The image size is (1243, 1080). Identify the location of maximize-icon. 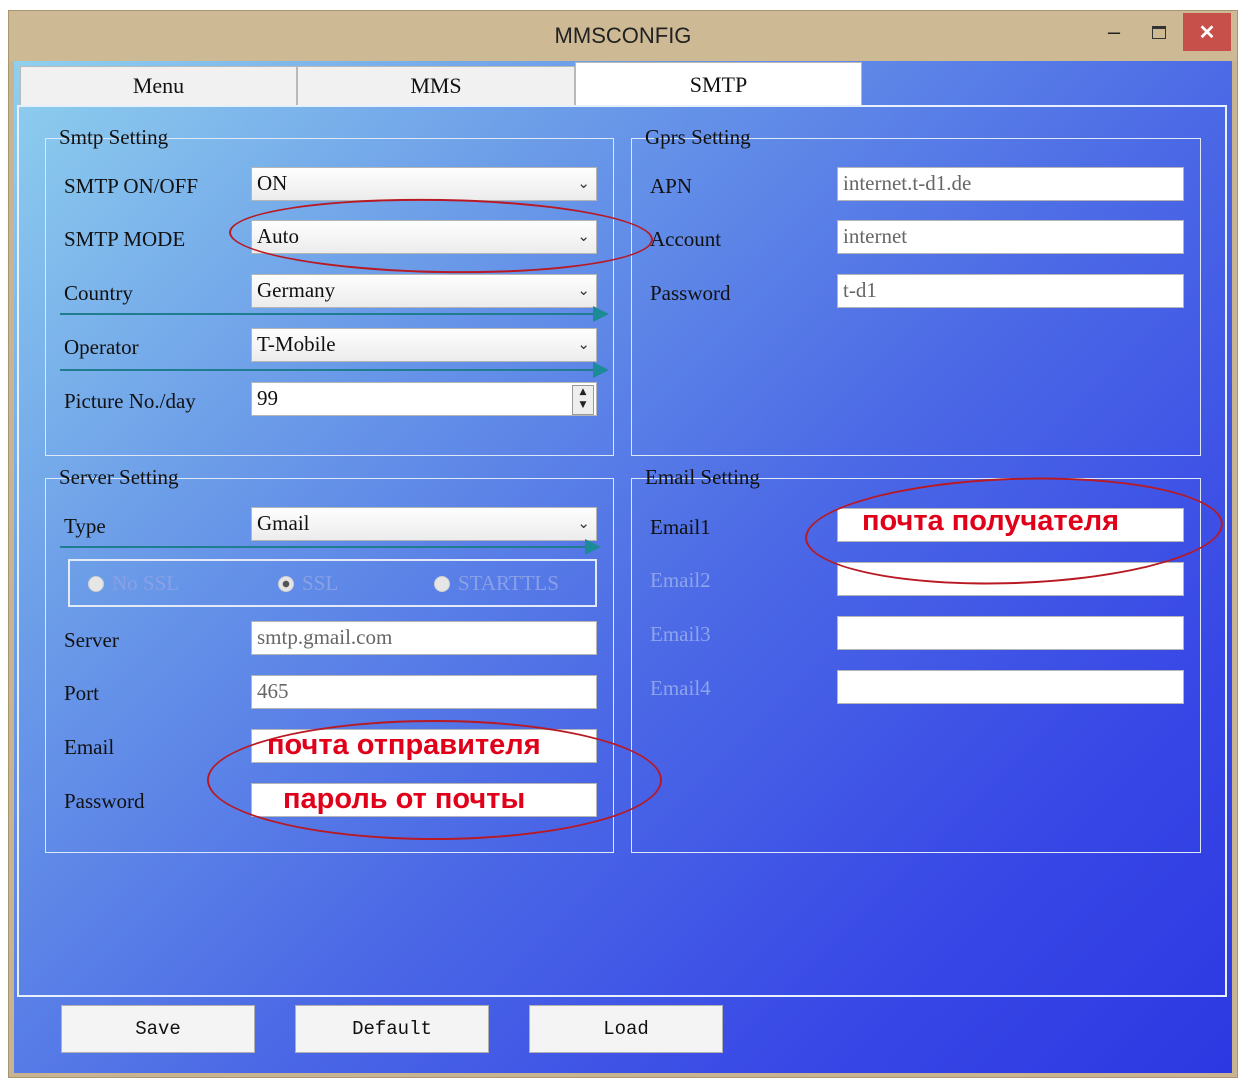
(1159, 32).